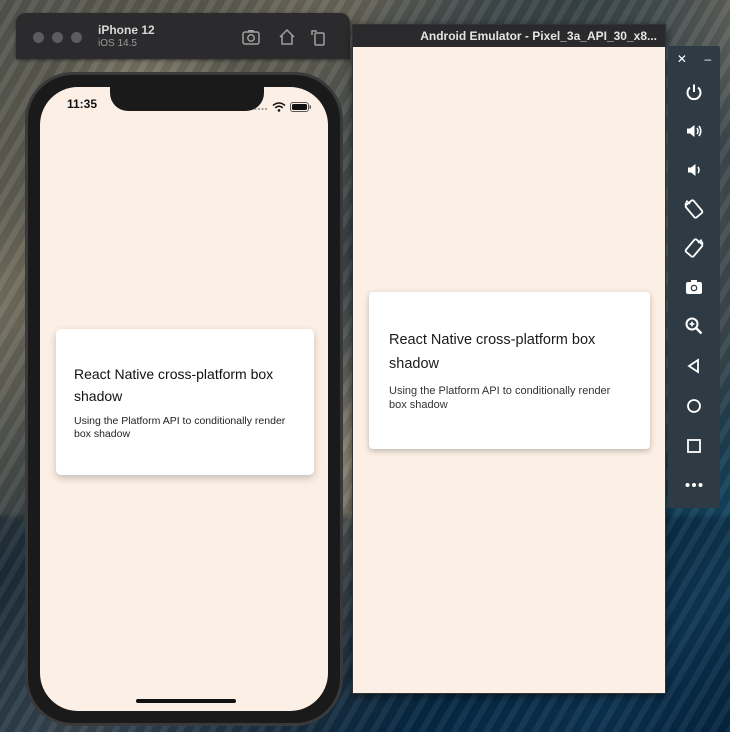  What do you see at coordinates (694, 131) in the screenshot?
I see `volume-up-icon` at bounding box center [694, 131].